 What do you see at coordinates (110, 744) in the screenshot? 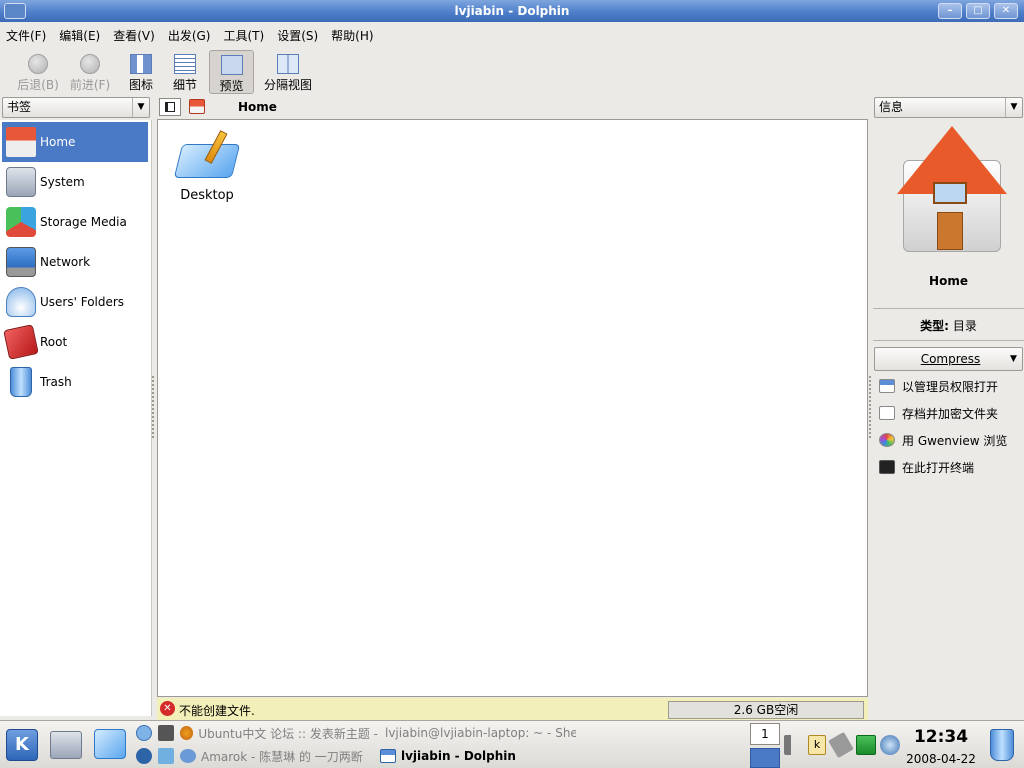
I see `show-desktop-icon` at bounding box center [110, 744].